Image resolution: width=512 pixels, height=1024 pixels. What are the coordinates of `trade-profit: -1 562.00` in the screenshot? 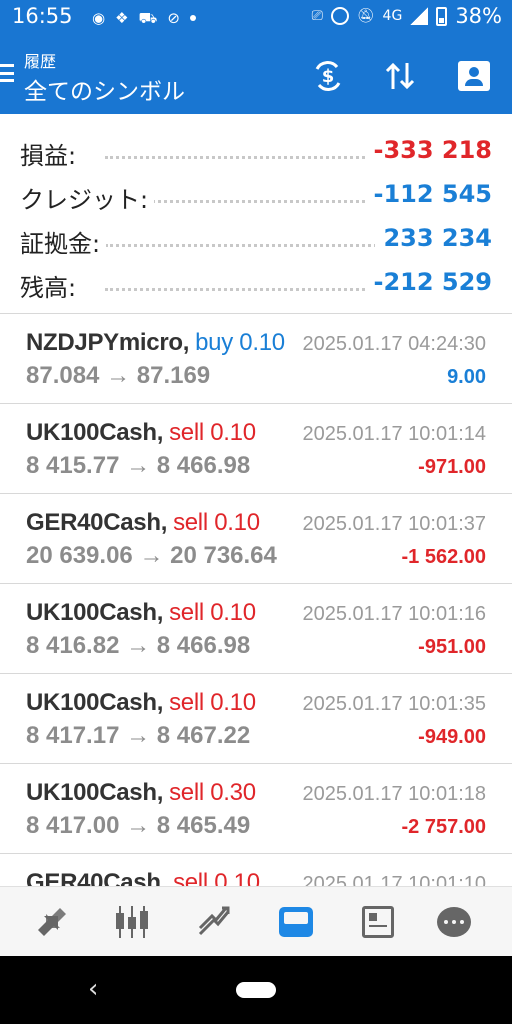 It's located at (443, 557).